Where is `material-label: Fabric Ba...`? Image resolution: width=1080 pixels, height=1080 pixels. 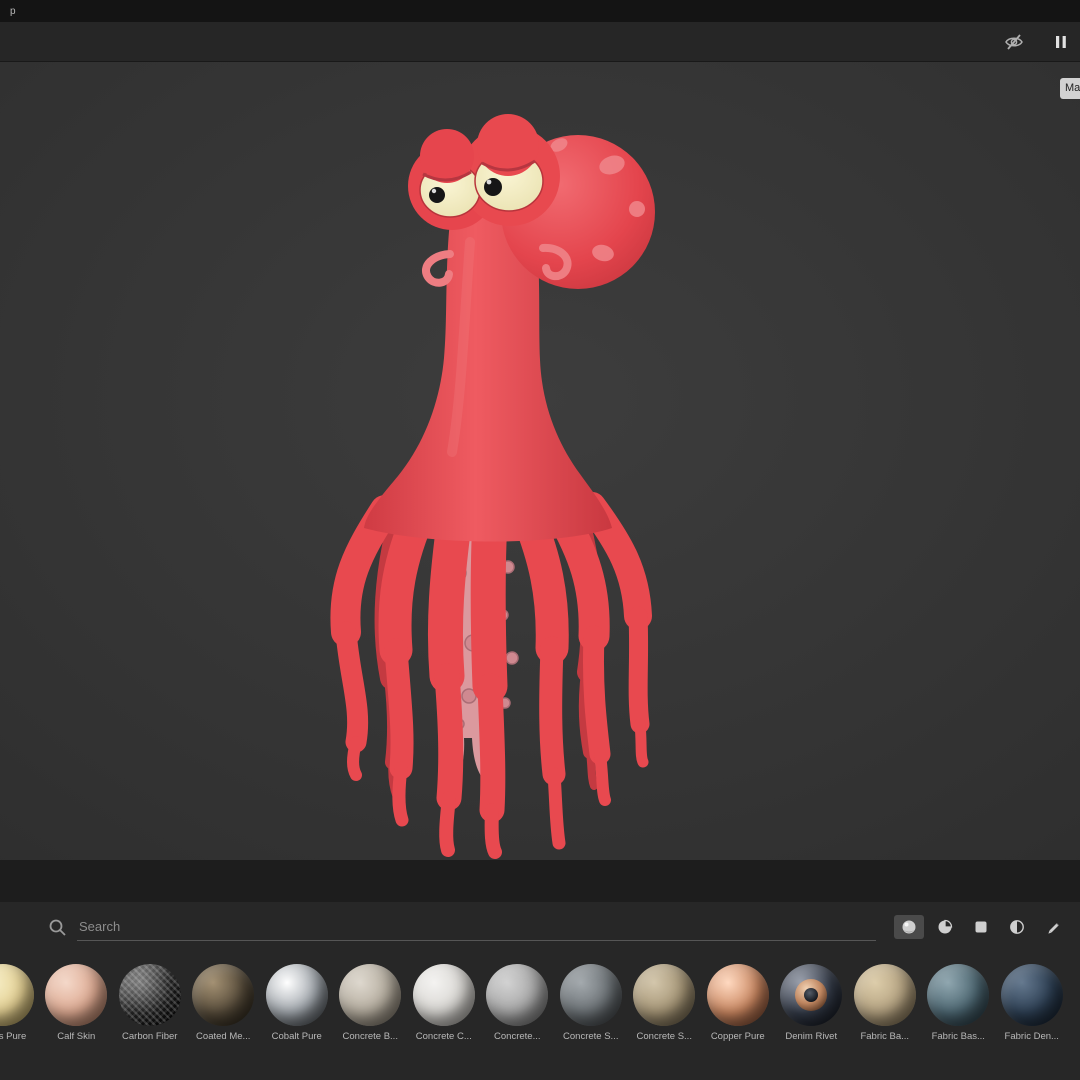 material-label: Fabric Ba... is located at coordinates (885, 1036).